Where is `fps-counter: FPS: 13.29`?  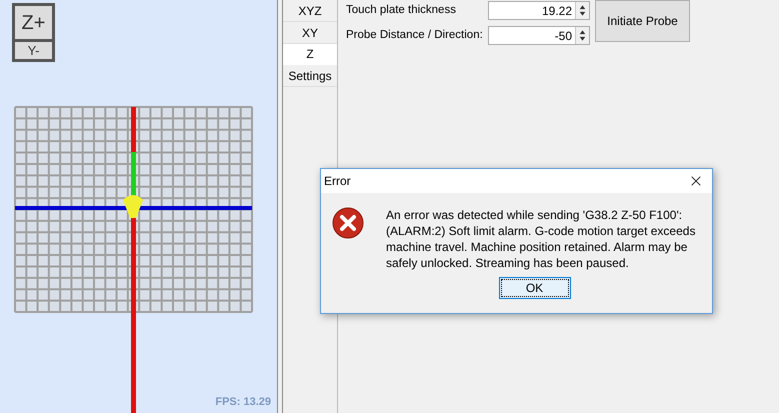
fps-counter: FPS: 13.29 is located at coordinates (243, 402).